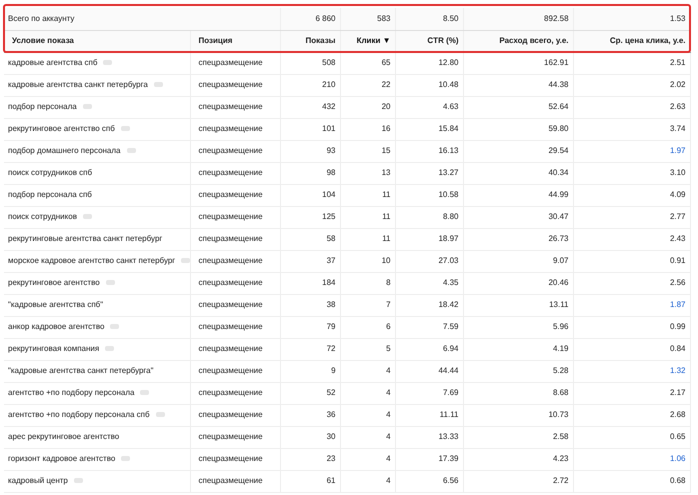 The image size is (698, 495). Describe the element at coordinates (310, 63) in the screenshot. I see `table-cell: 508` at that location.